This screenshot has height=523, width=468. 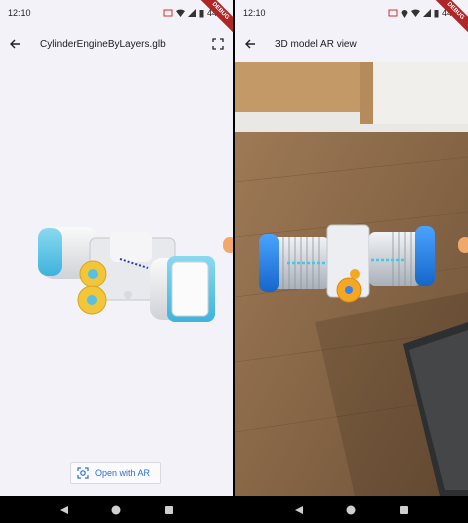 I want to click on location-icon, so click(x=404, y=13).